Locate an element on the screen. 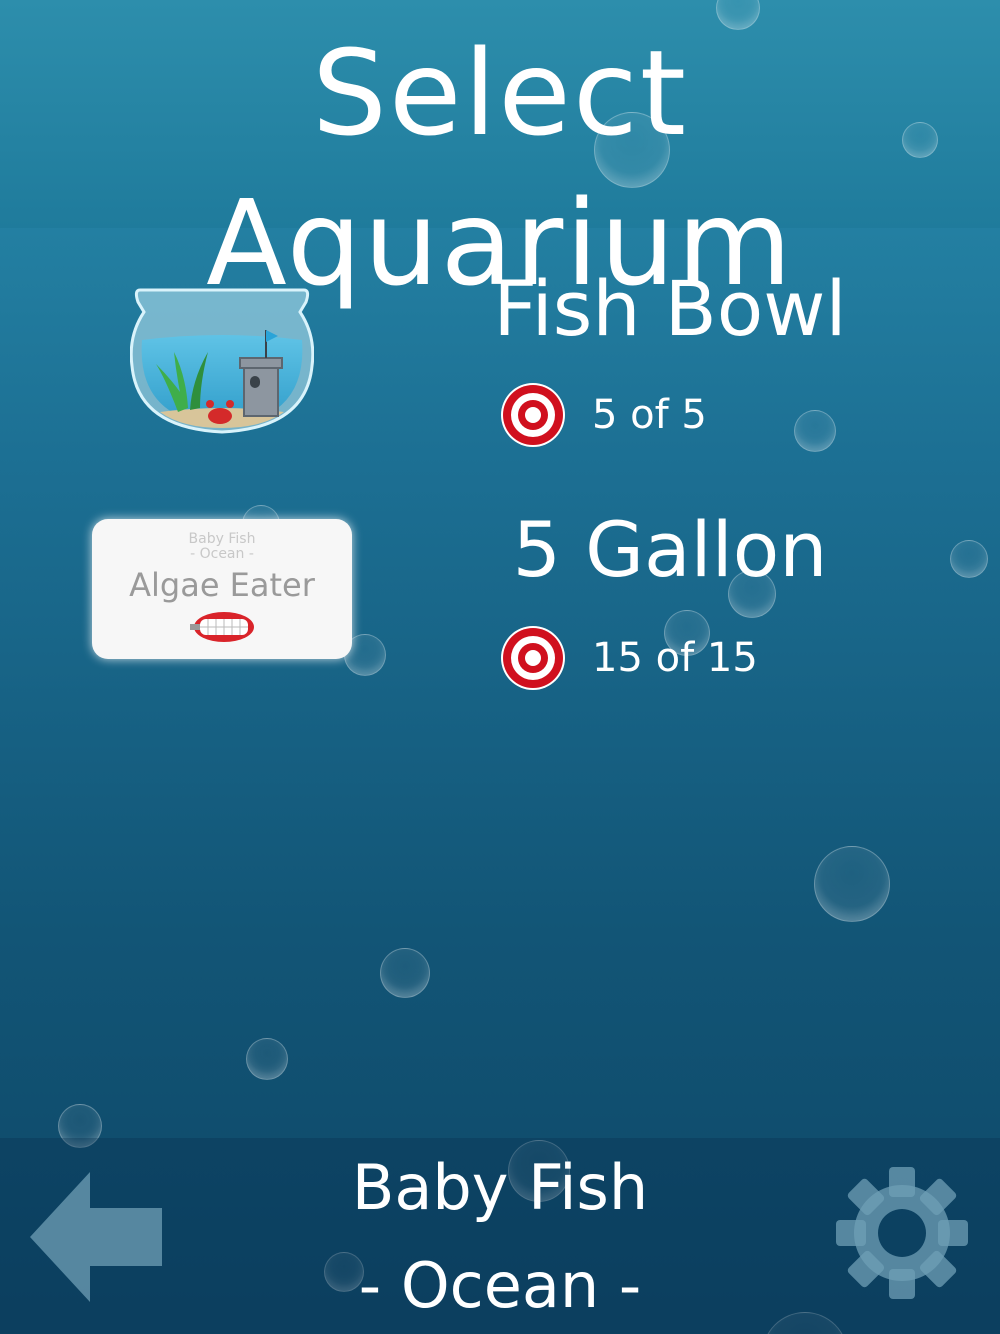 The height and width of the screenshot is (1334, 1000). card-label: Algae Eater is located at coordinates (222, 585).